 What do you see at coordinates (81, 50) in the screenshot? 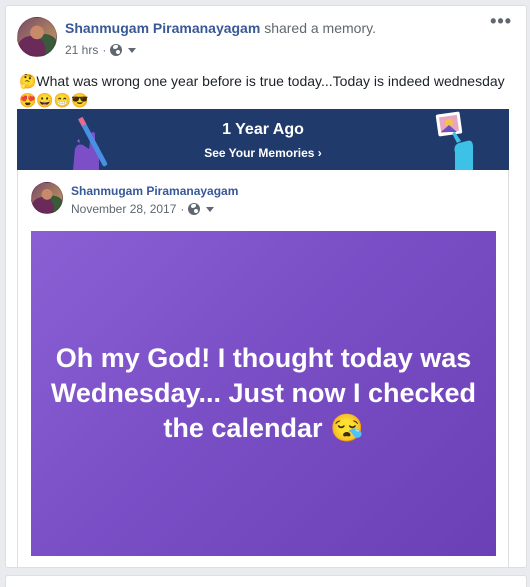
I see `post-timestamp: 21 hrs` at bounding box center [81, 50].